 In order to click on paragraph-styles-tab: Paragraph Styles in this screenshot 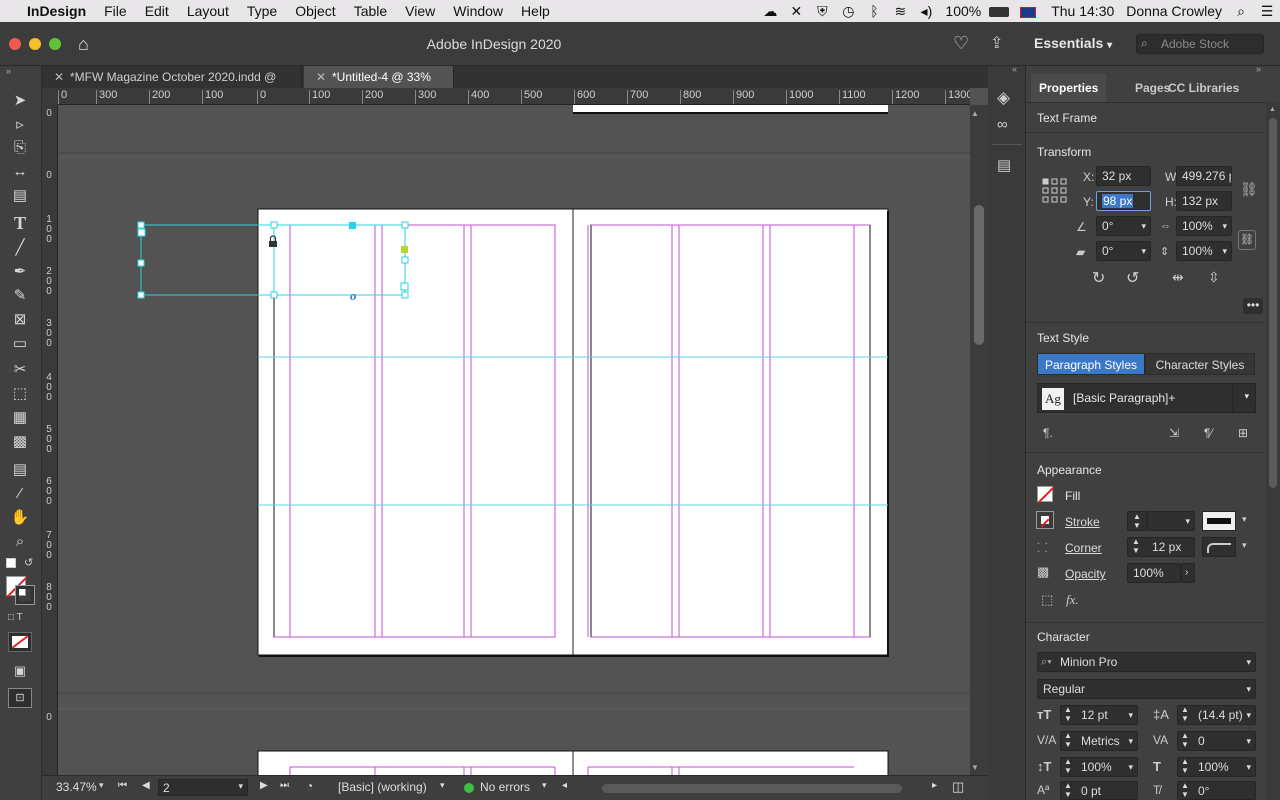, I will do `click(1091, 364)`.